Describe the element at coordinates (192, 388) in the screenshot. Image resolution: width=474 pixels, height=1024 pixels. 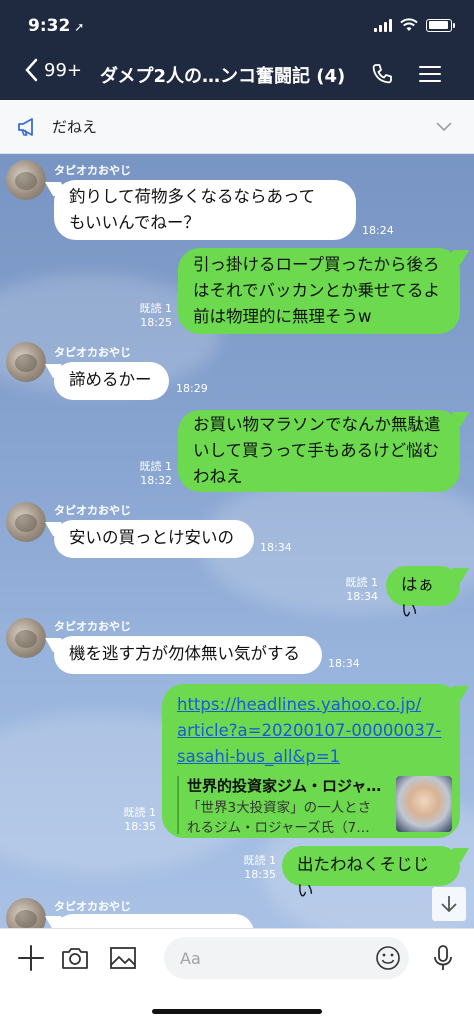
I see `message-time: 18:29` at that location.